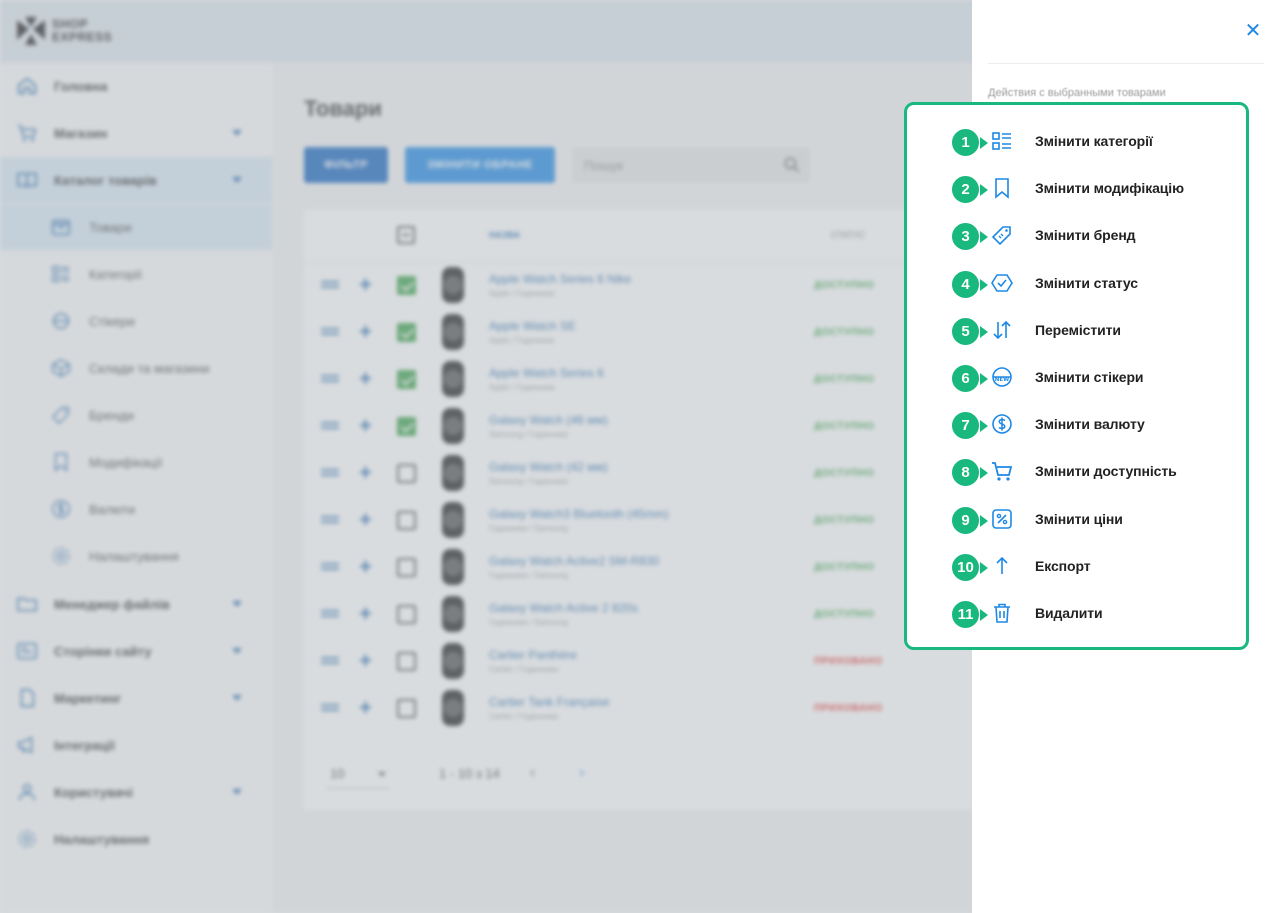 This screenshot has height=913, width=1280. What do you see at coordinates (480, 165) in the screenshot?
I see `change-selected-button: ЗМІНИТИ ОБРАНЕ` at bounding box center [480, 165].